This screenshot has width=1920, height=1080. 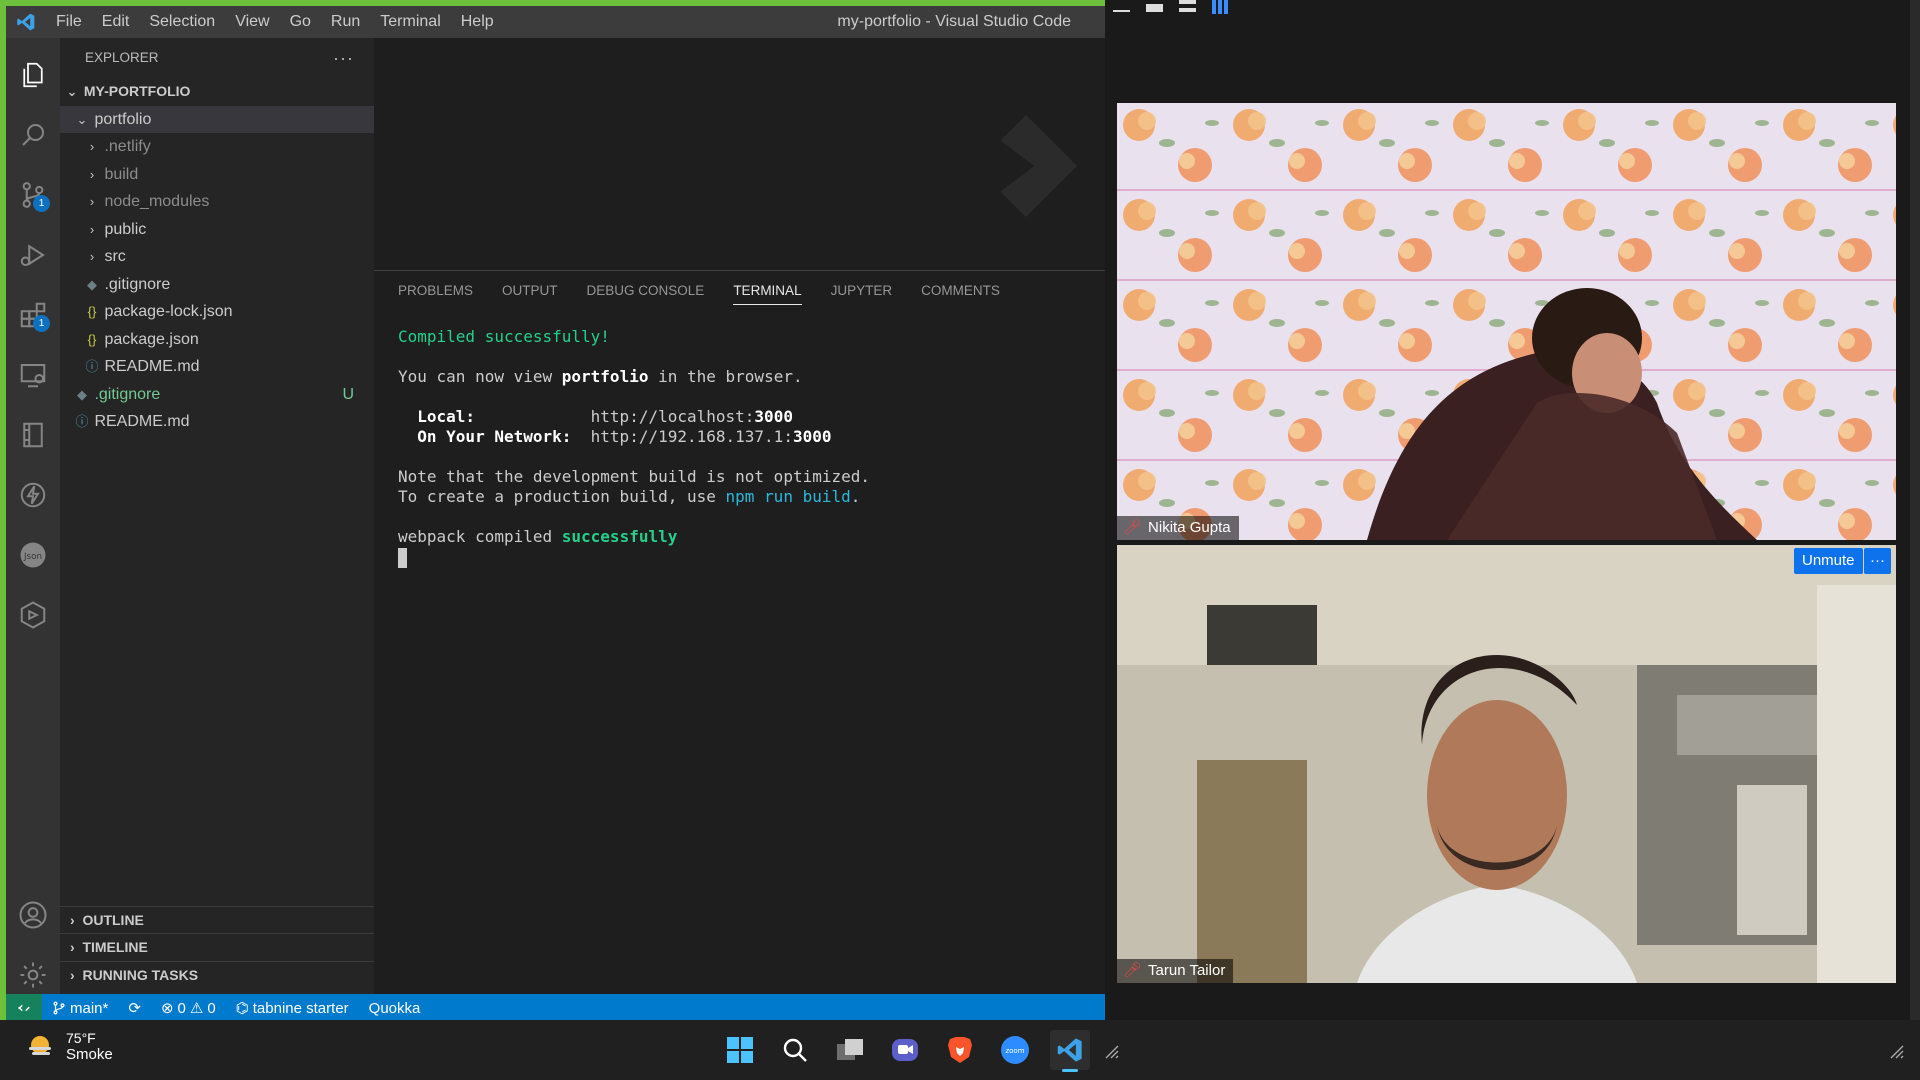 I want to click on speaker-view-icon, so click(x=1154, y=8).